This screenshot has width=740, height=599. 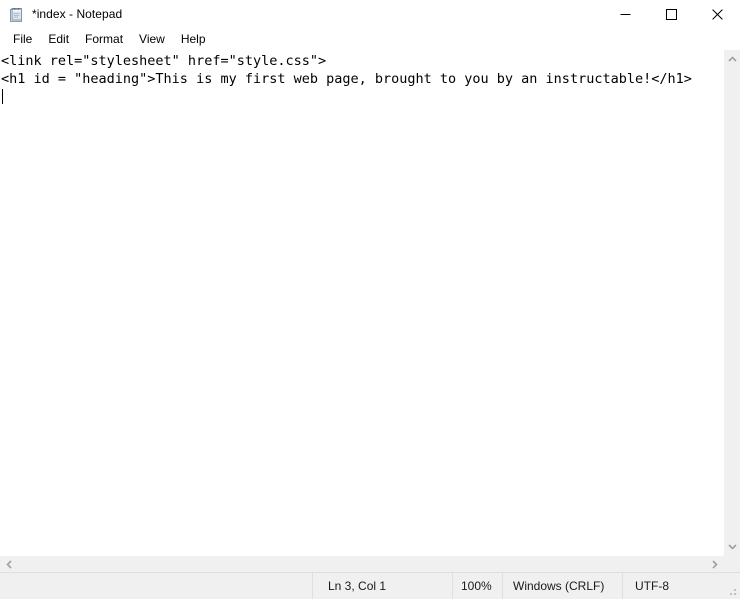 I want to click on maximize-button, so click(x=671, y=14).